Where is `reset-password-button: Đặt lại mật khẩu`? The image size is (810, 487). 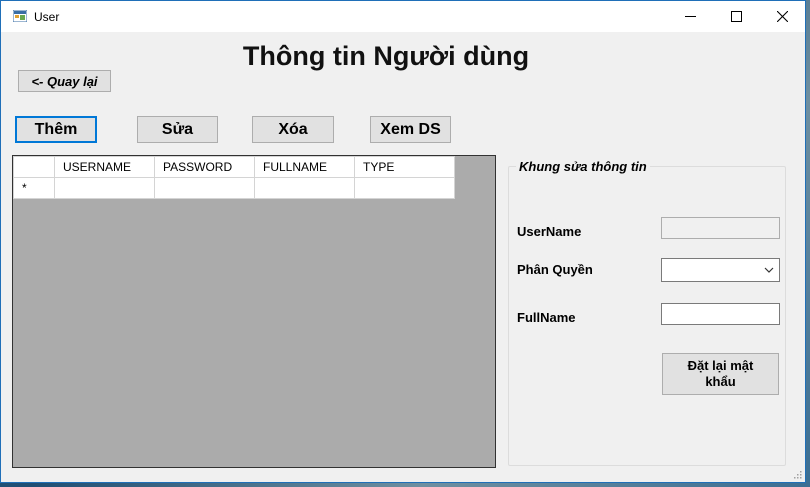
reset-password-button: Đặt lại mật khẩu is located at coordinates (720, 374).